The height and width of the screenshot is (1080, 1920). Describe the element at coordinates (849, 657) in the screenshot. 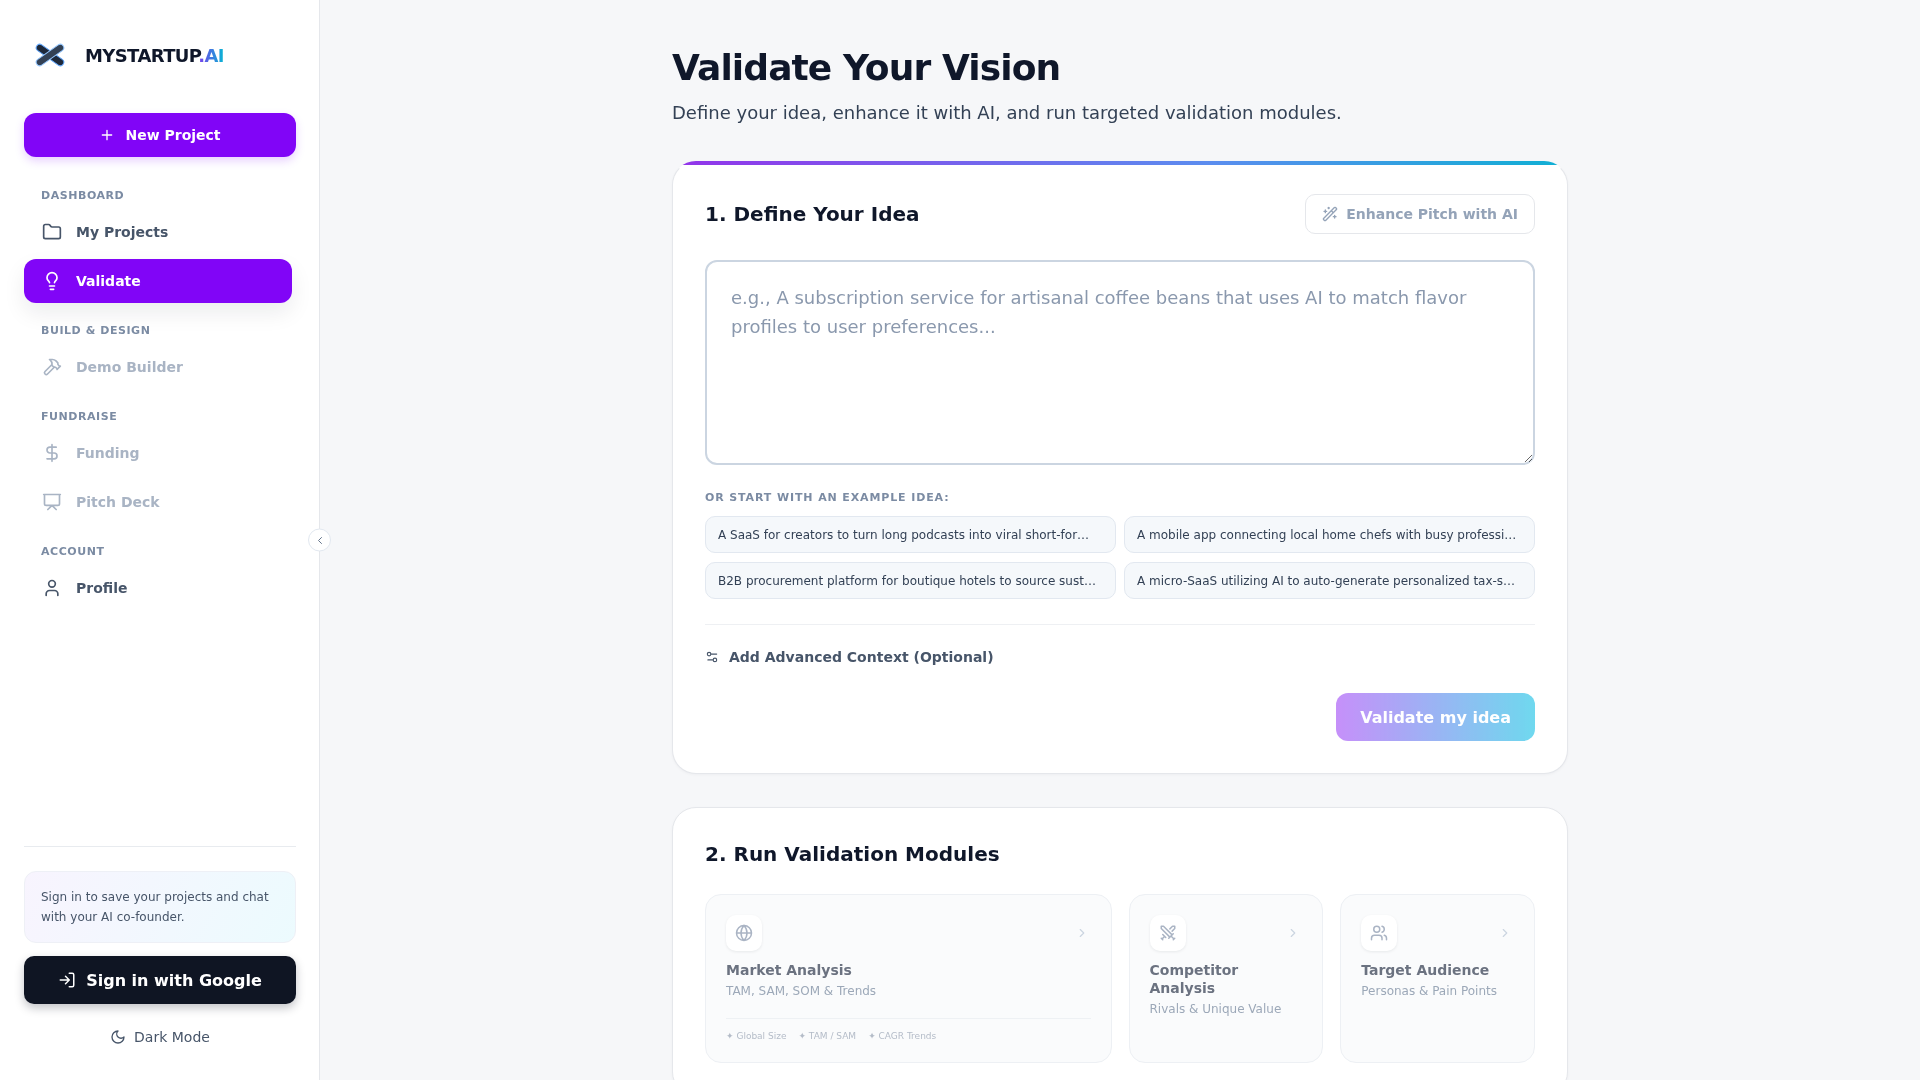

I see `advanced-context-toggle: Add Advanced Context (Optional)` at that location.